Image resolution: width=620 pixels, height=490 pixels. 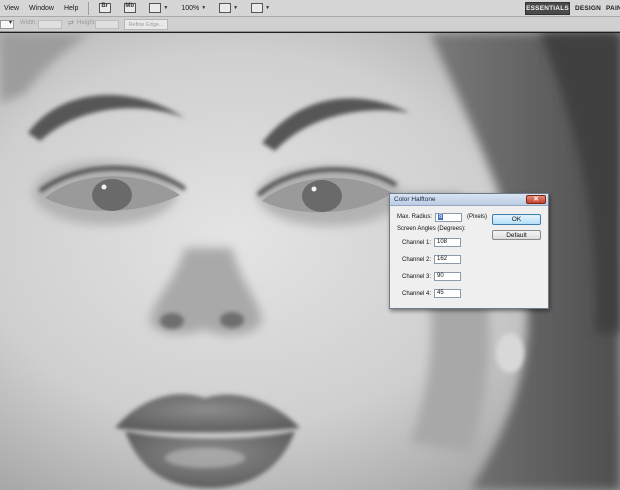 I want to click on width-label: Width:, so click(x=29, y=23).